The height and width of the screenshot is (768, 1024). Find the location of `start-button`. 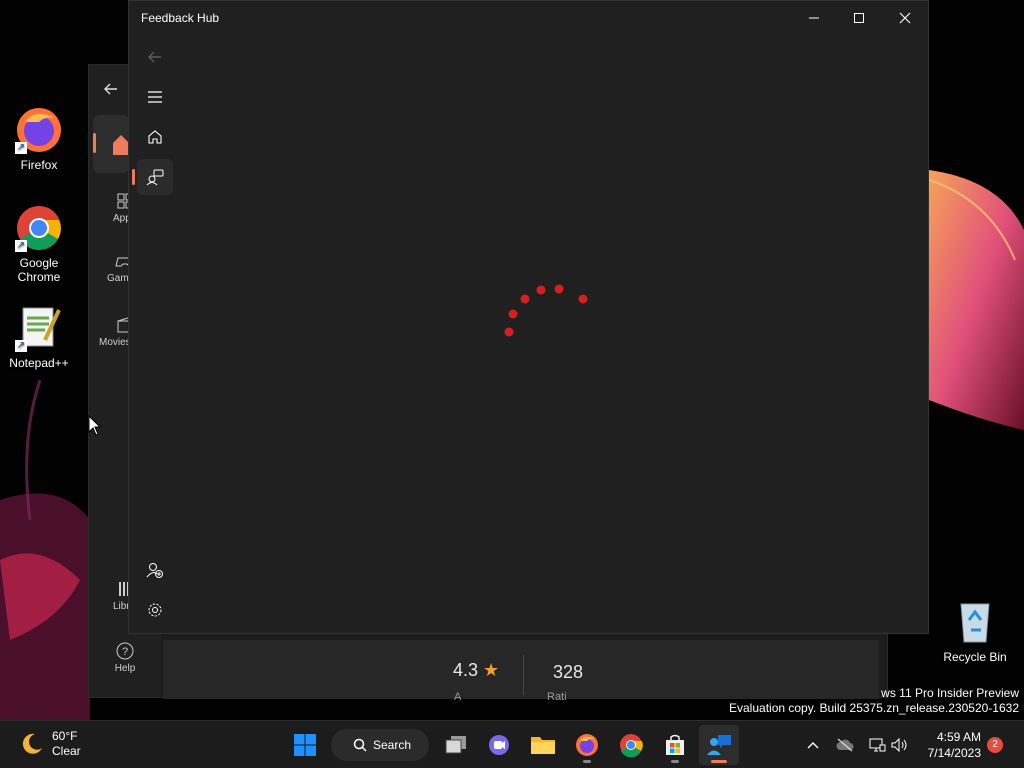

start-button is located at coordinates (305, 745).